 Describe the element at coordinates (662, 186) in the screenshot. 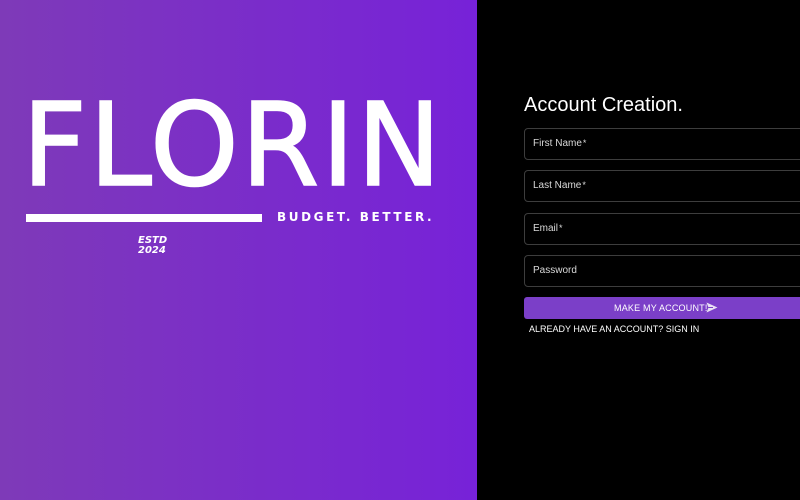

I see `last-name-field: Last Name*` at that location.